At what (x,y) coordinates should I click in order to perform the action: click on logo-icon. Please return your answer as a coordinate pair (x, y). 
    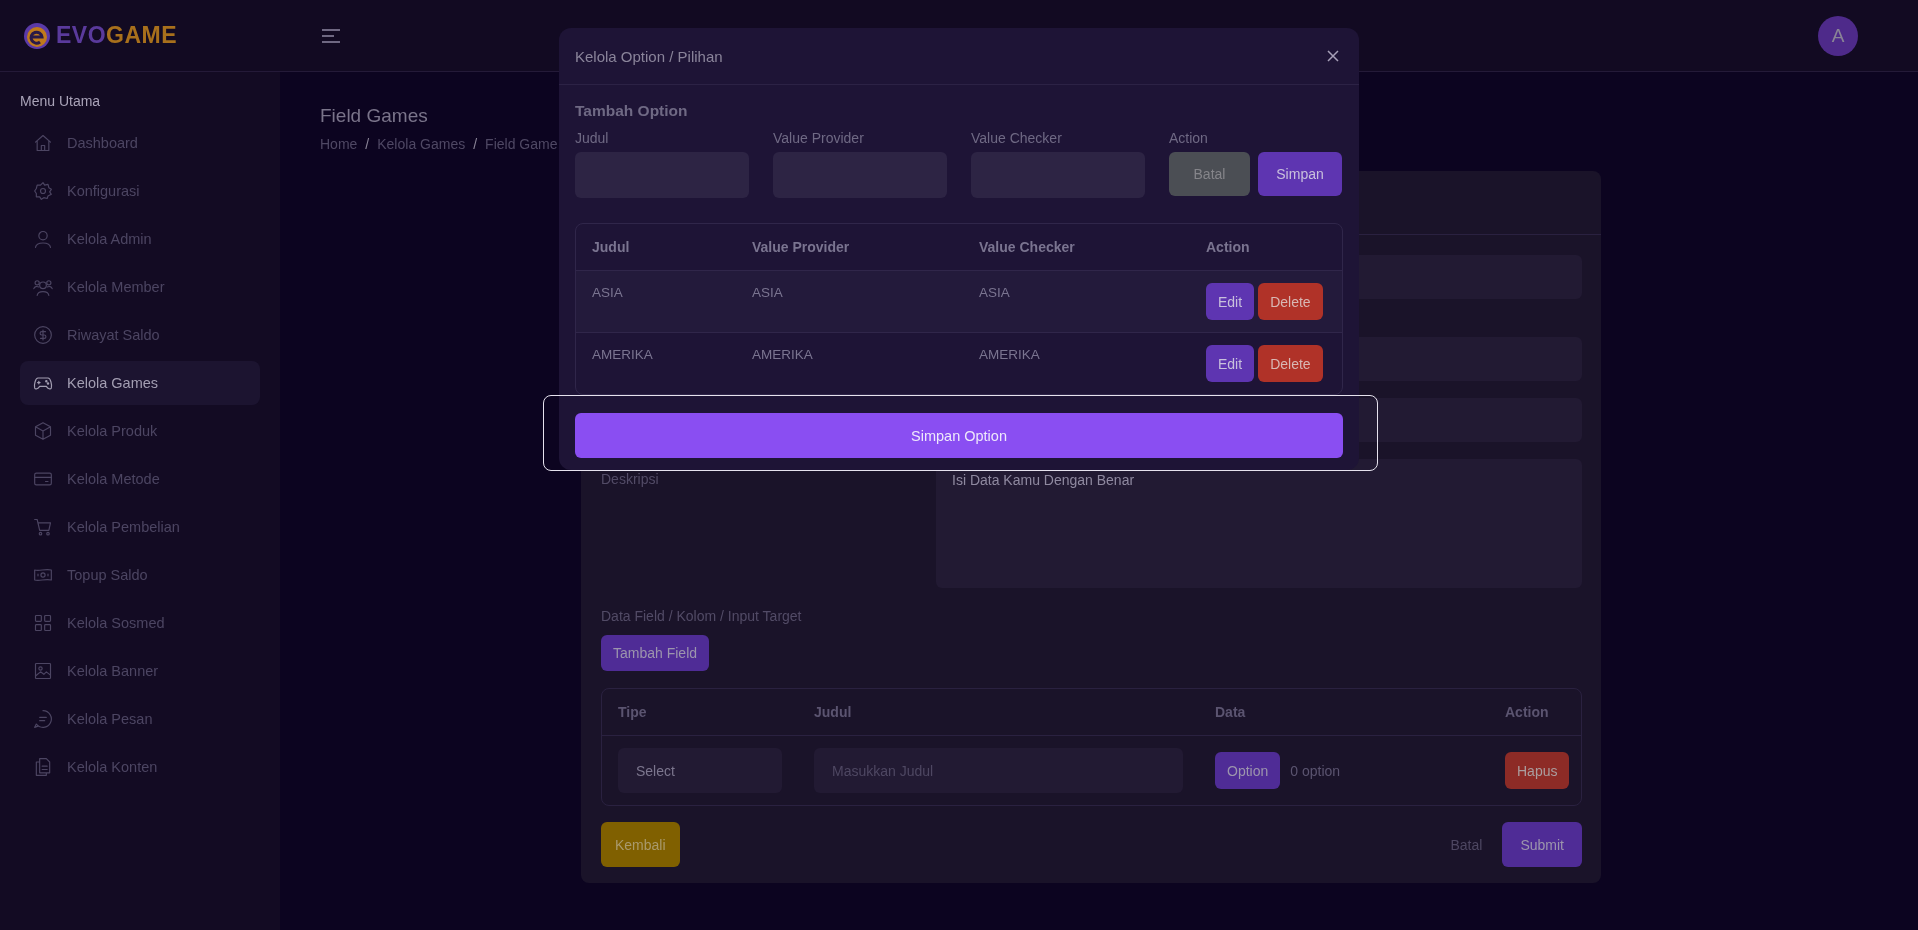
    Looking at the image, I should click on (37, 35).